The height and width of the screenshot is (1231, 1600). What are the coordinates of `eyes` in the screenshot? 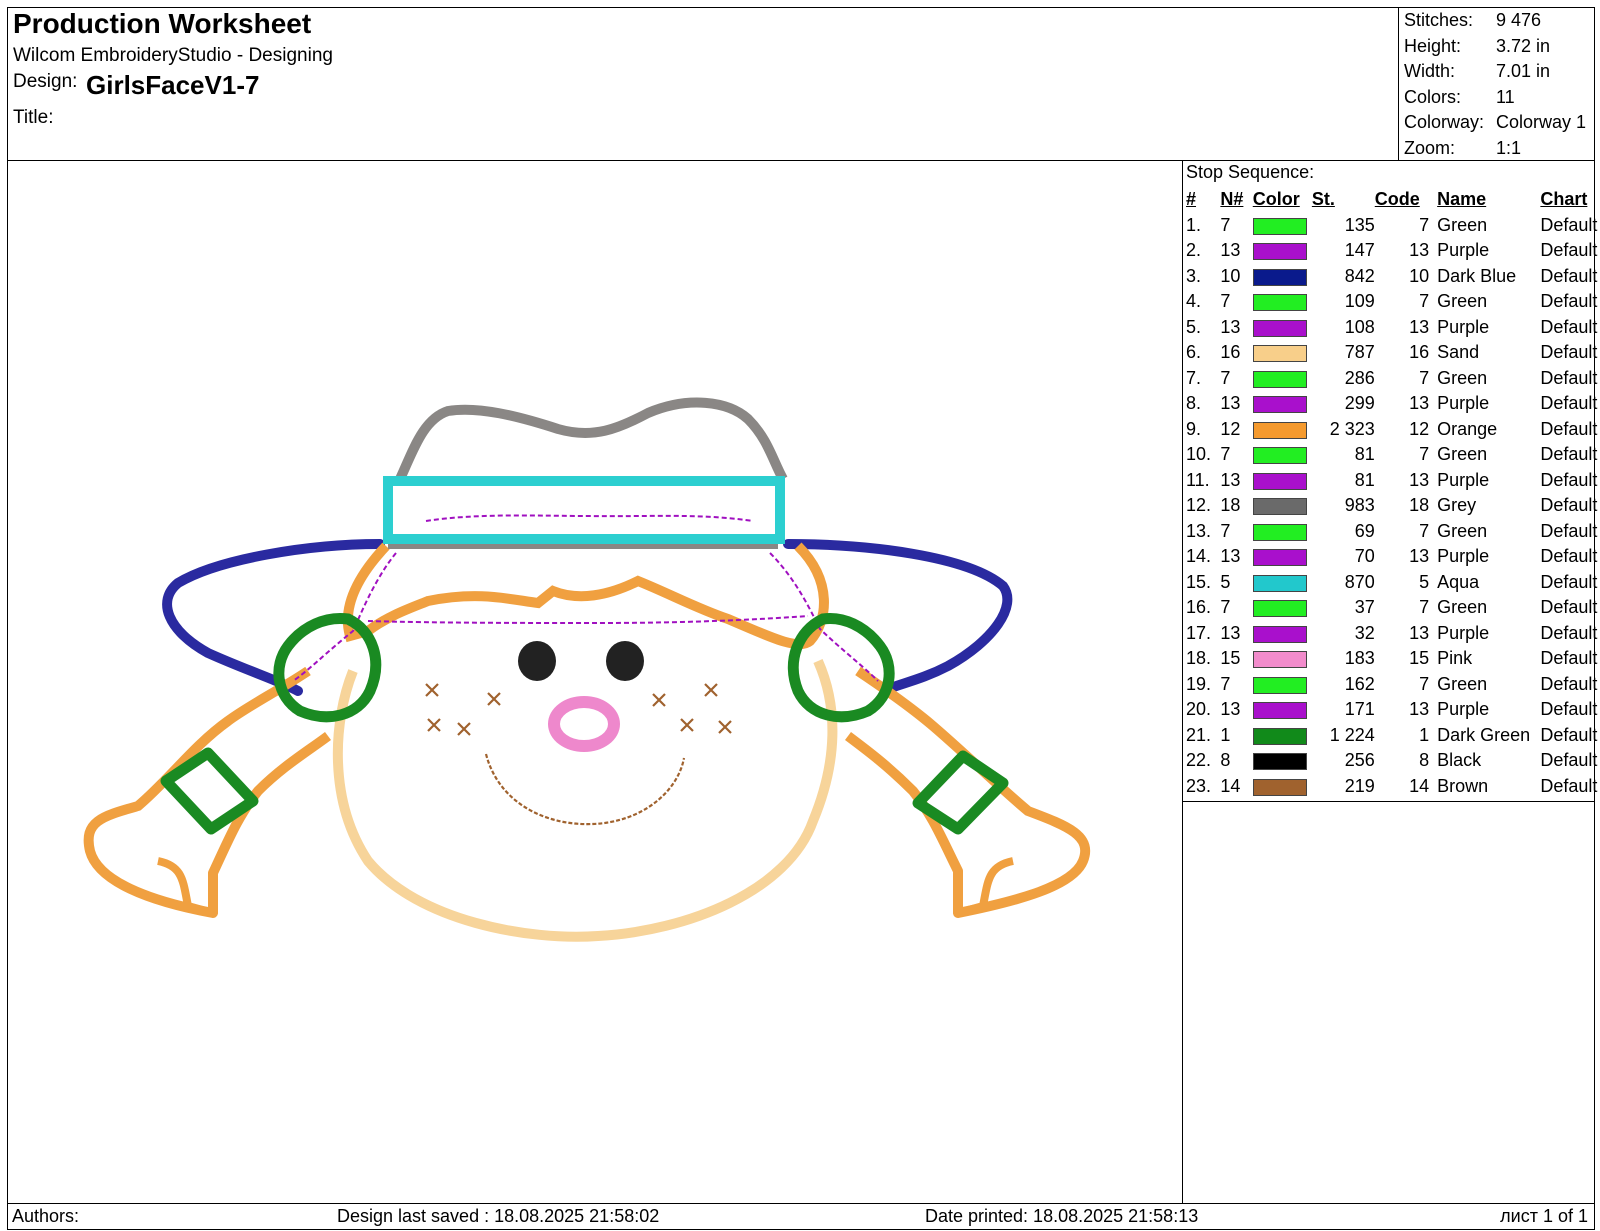 It's located at (581, 661).